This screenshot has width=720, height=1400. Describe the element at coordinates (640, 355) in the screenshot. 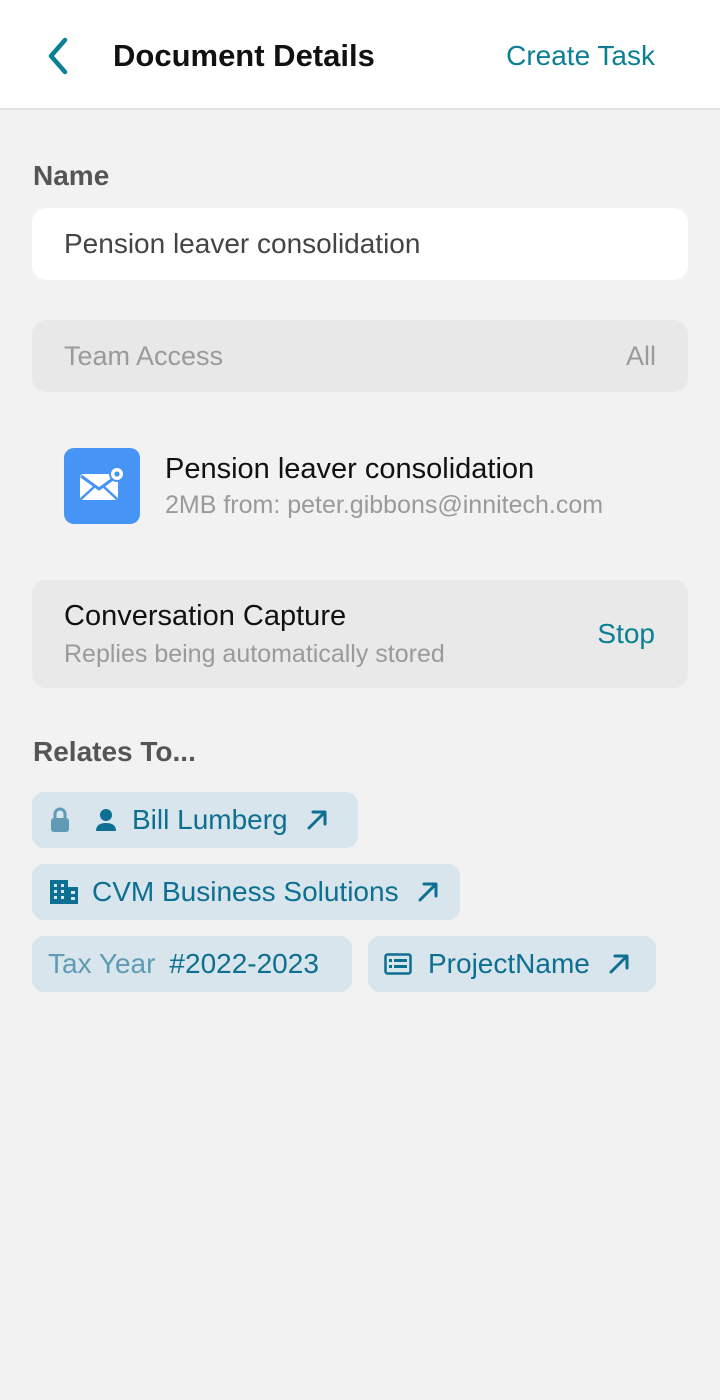

I see `team-access-value: All` at that location.